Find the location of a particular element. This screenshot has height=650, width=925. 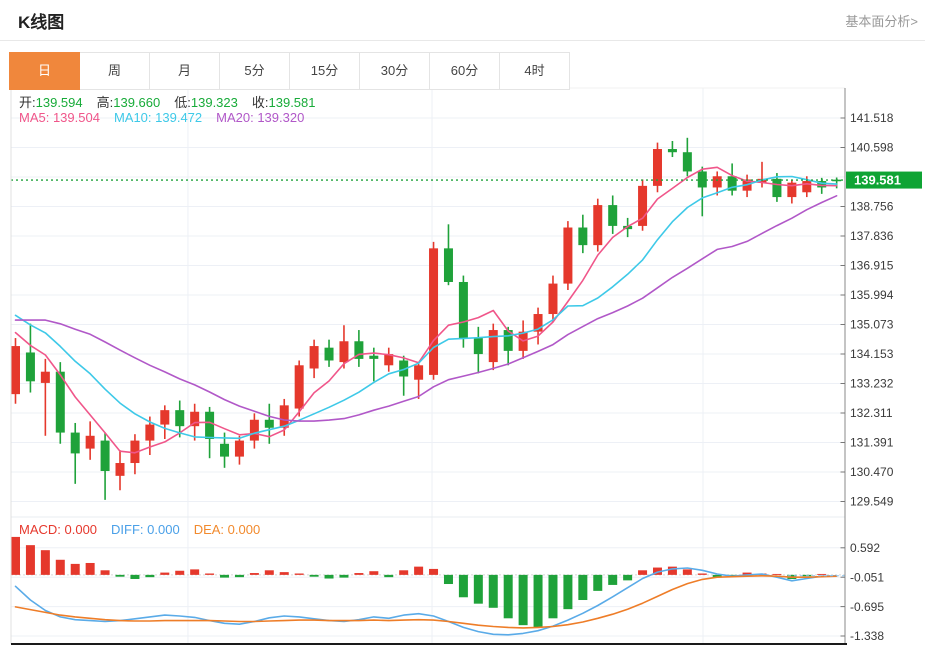

ohlc-item: 开:139.594 is located at coordinates (51, 102).